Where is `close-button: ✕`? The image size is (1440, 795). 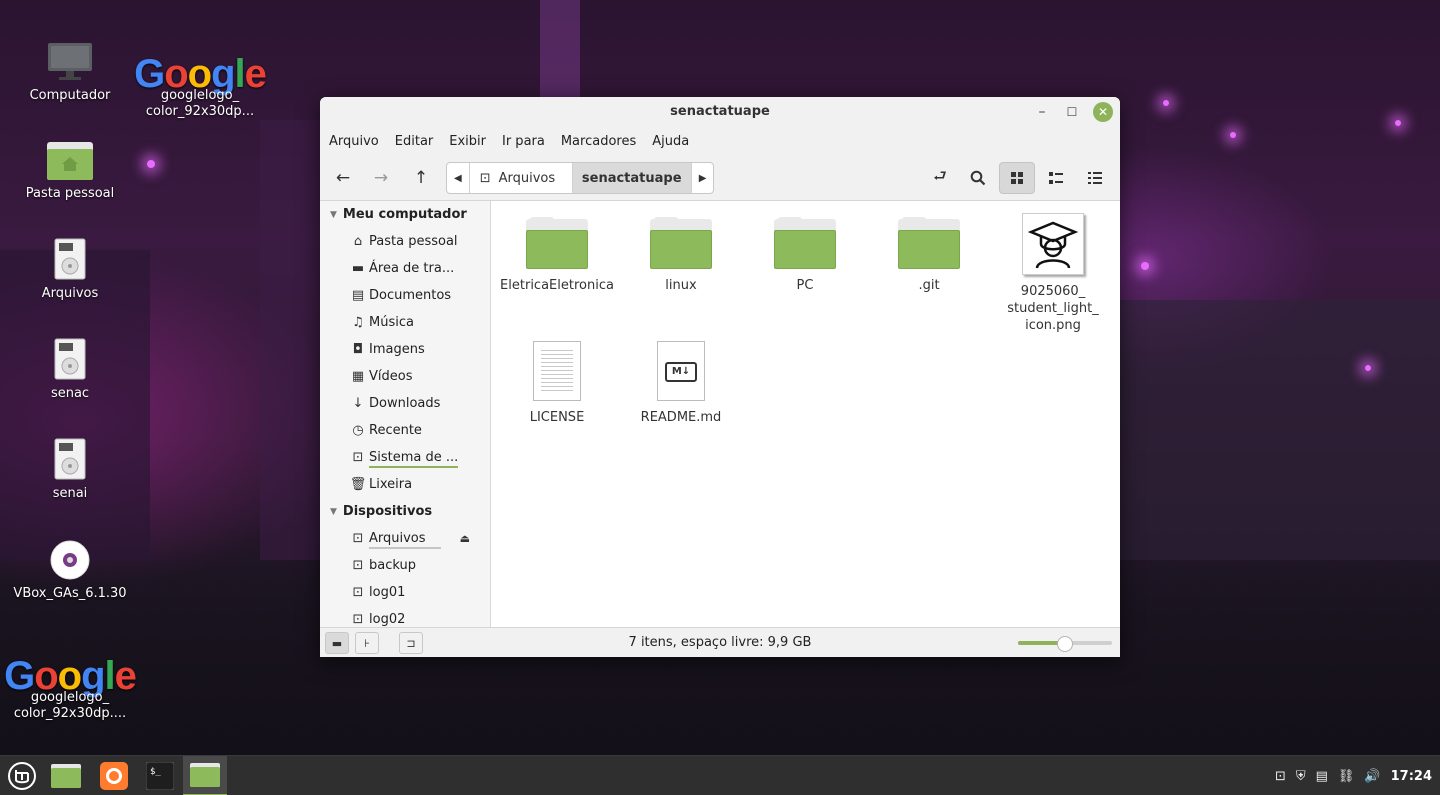
close-button: ✕ is located at coordinates (1103, 112).